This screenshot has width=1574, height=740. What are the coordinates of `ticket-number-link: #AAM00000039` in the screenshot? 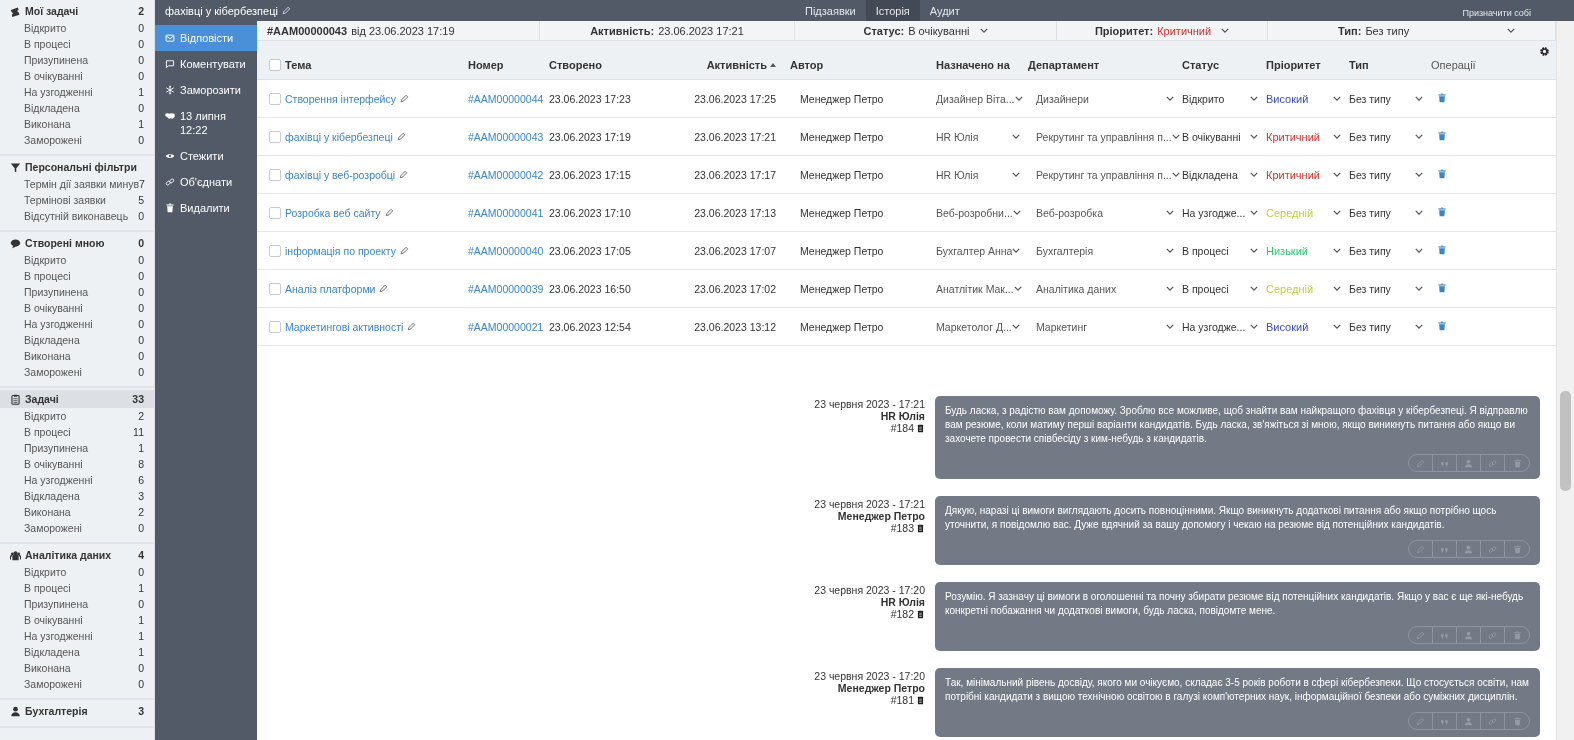 It's located at (506, 288).